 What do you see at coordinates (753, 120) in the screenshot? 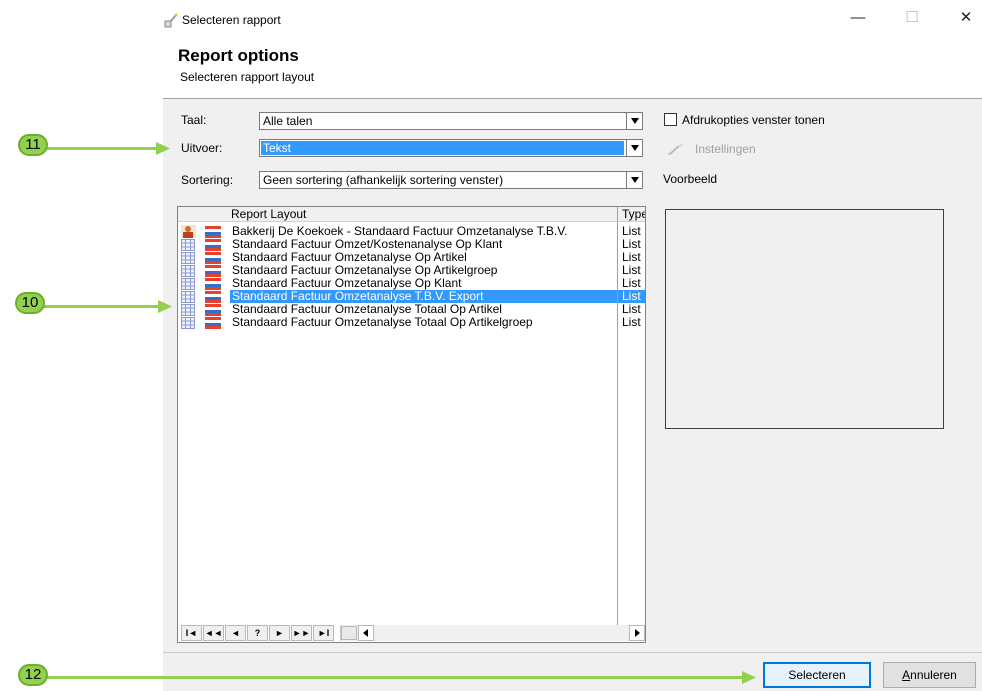
I see `print-options-label: Afdrukopties venster tonen` at bounding box center [753, 120].